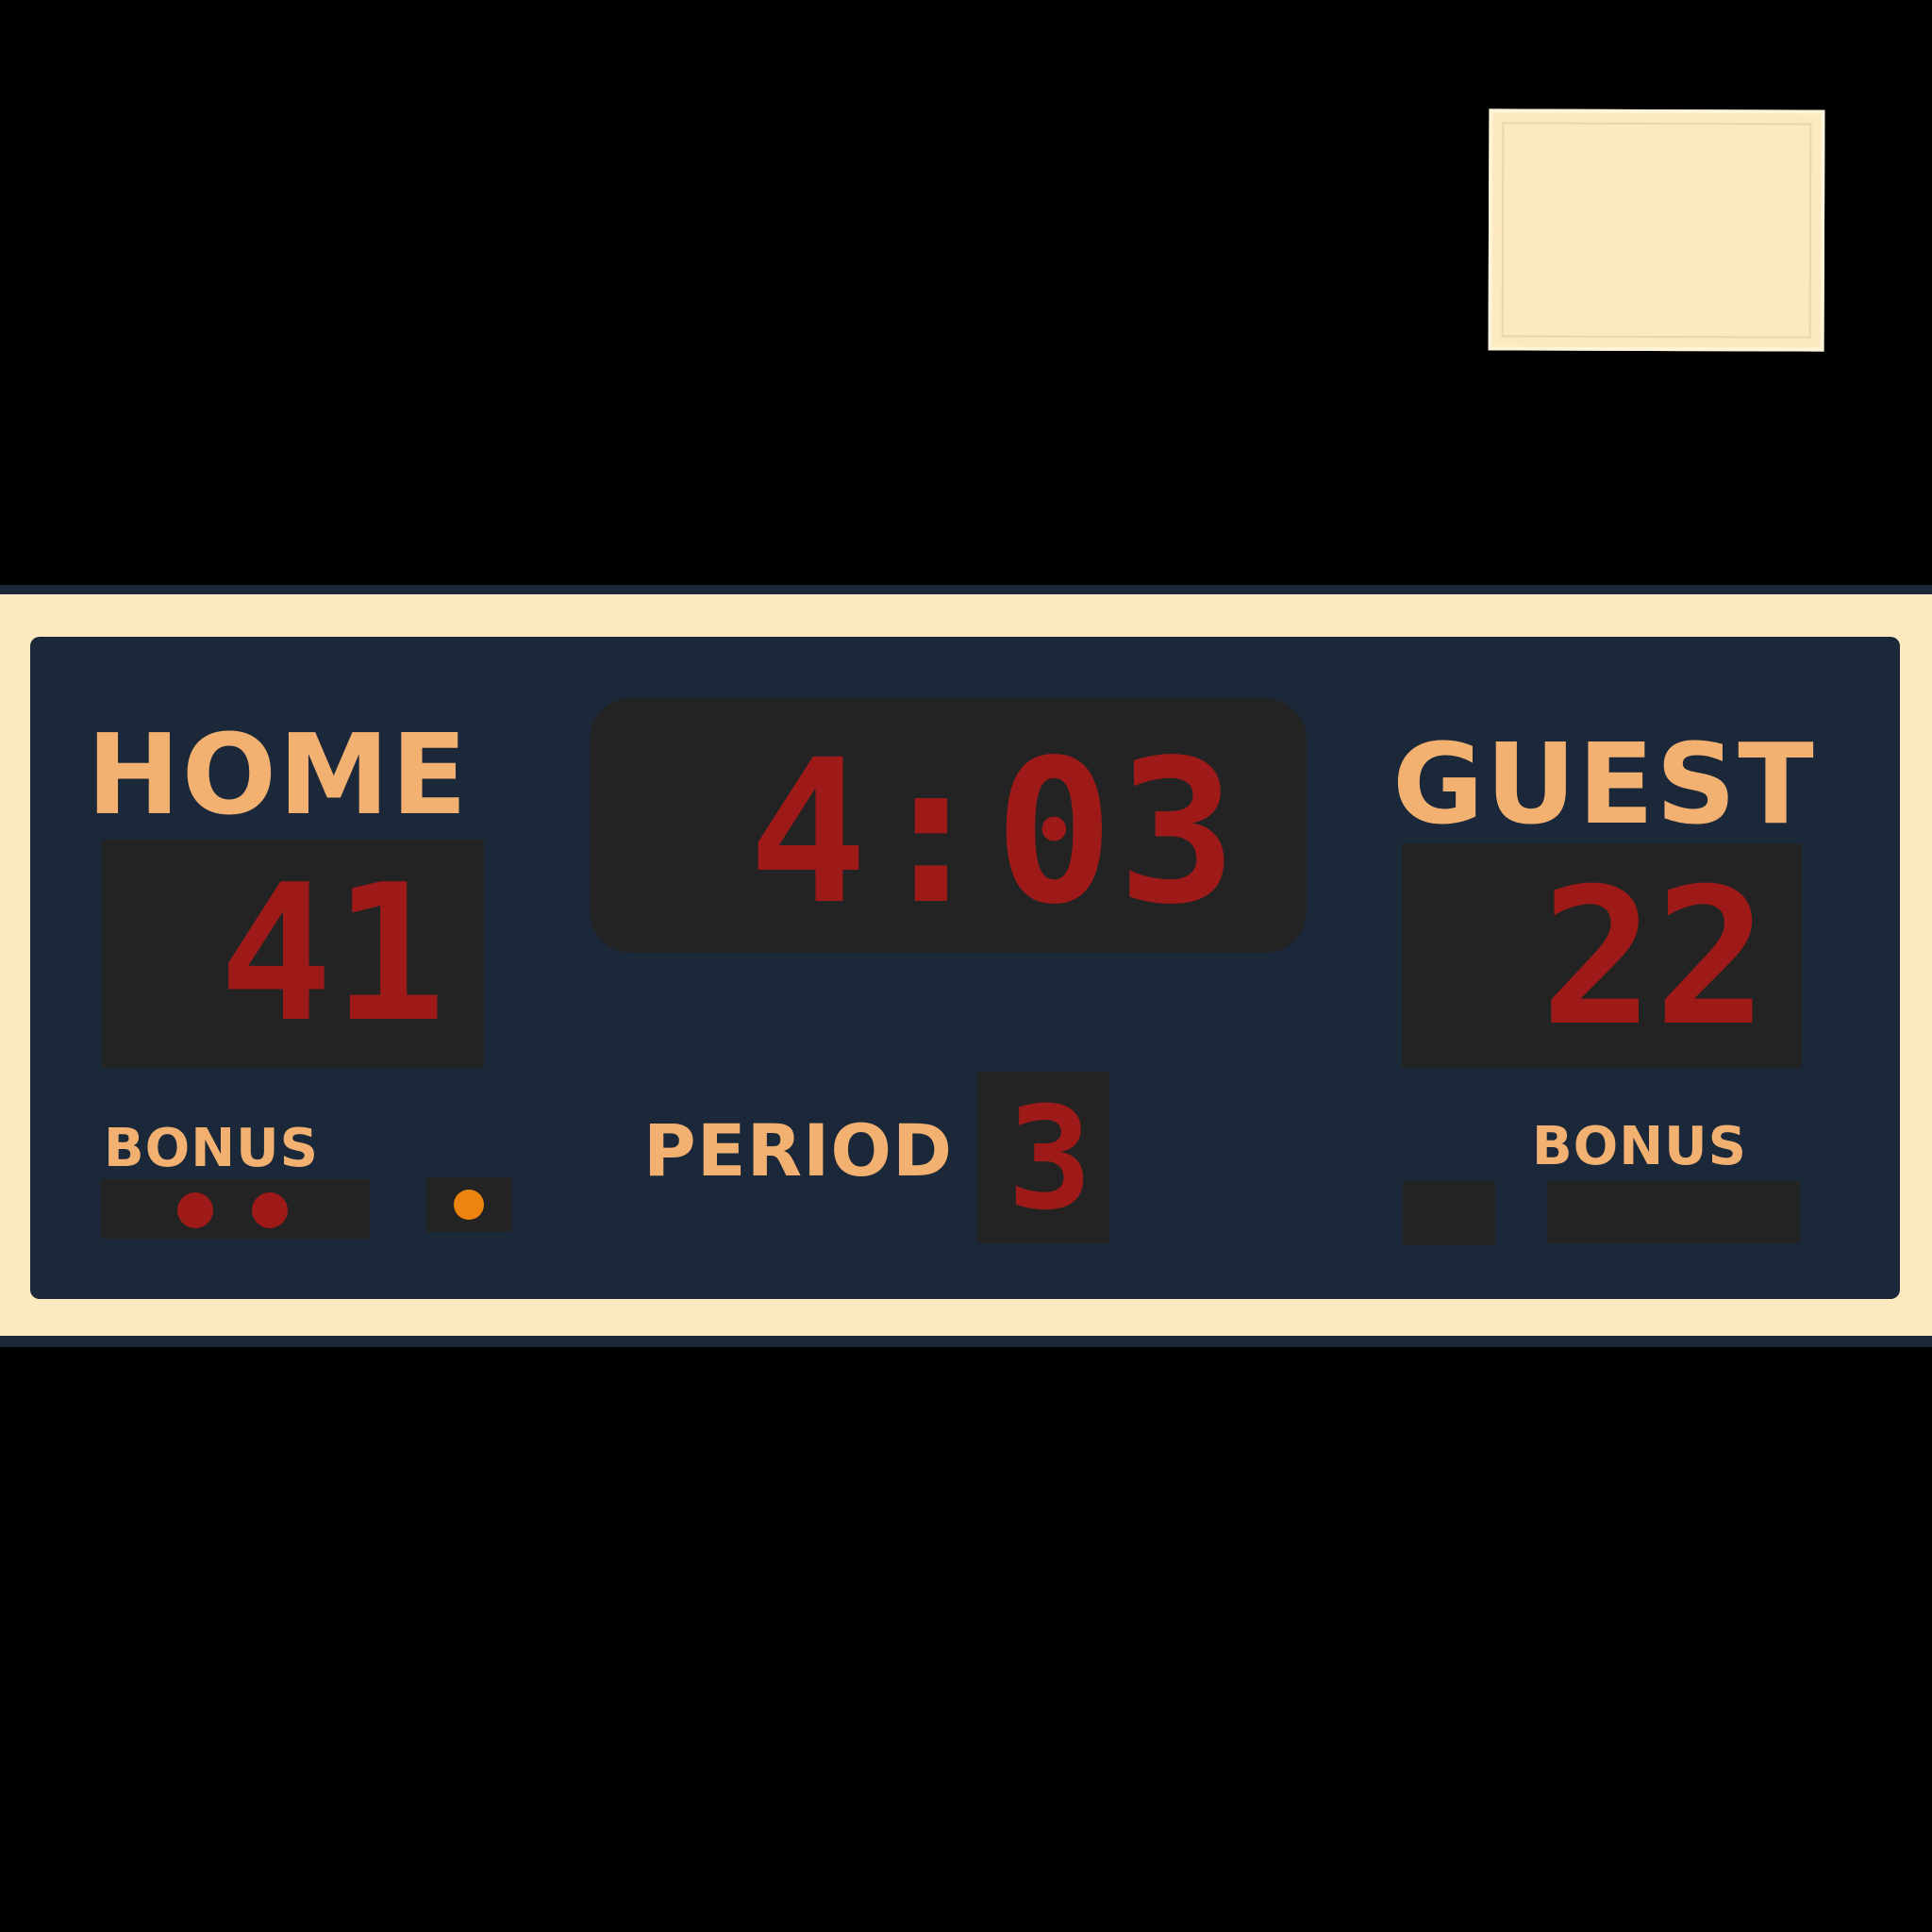 Image resolution: width=1932 pixels, height=1932 pixels. What do you see at coordinates (1604, 784) in the screenshot?
I see `guest-label: GUEST` at bounding box center [1604, 784].